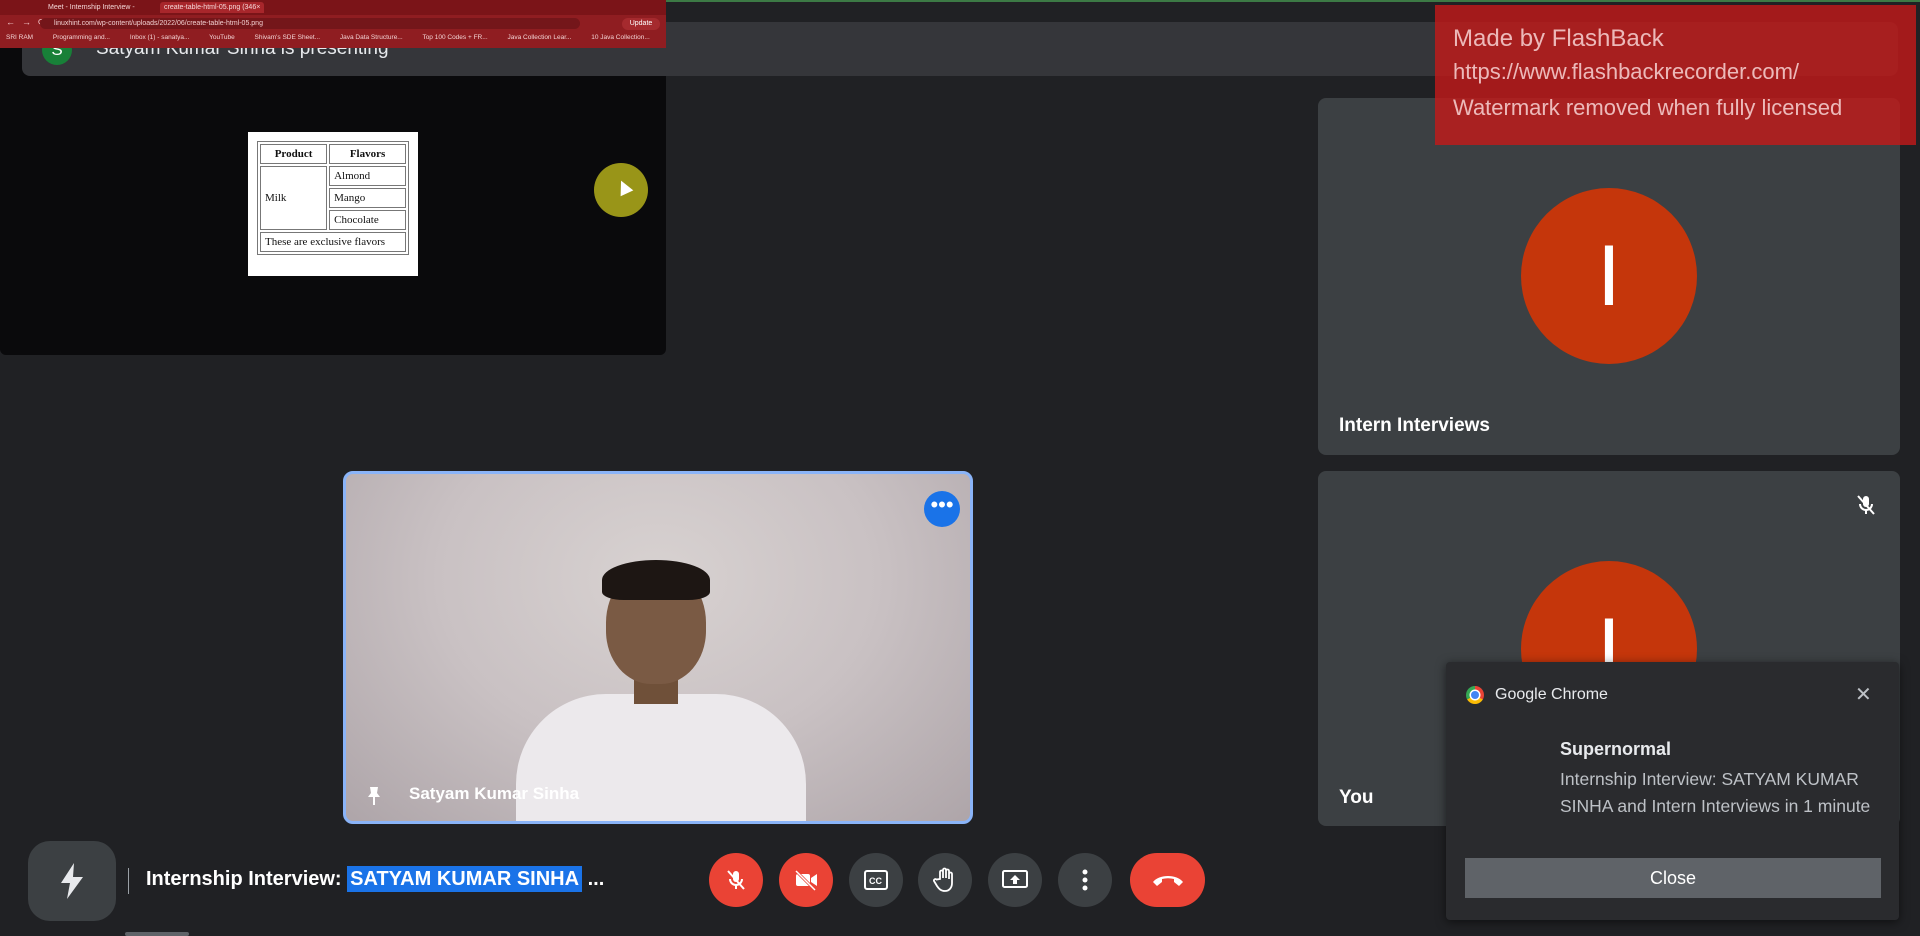 Image resolution: width=1920 pixels, height=936 pixels. I want to click on present-screen-button, so click(1015, 880).